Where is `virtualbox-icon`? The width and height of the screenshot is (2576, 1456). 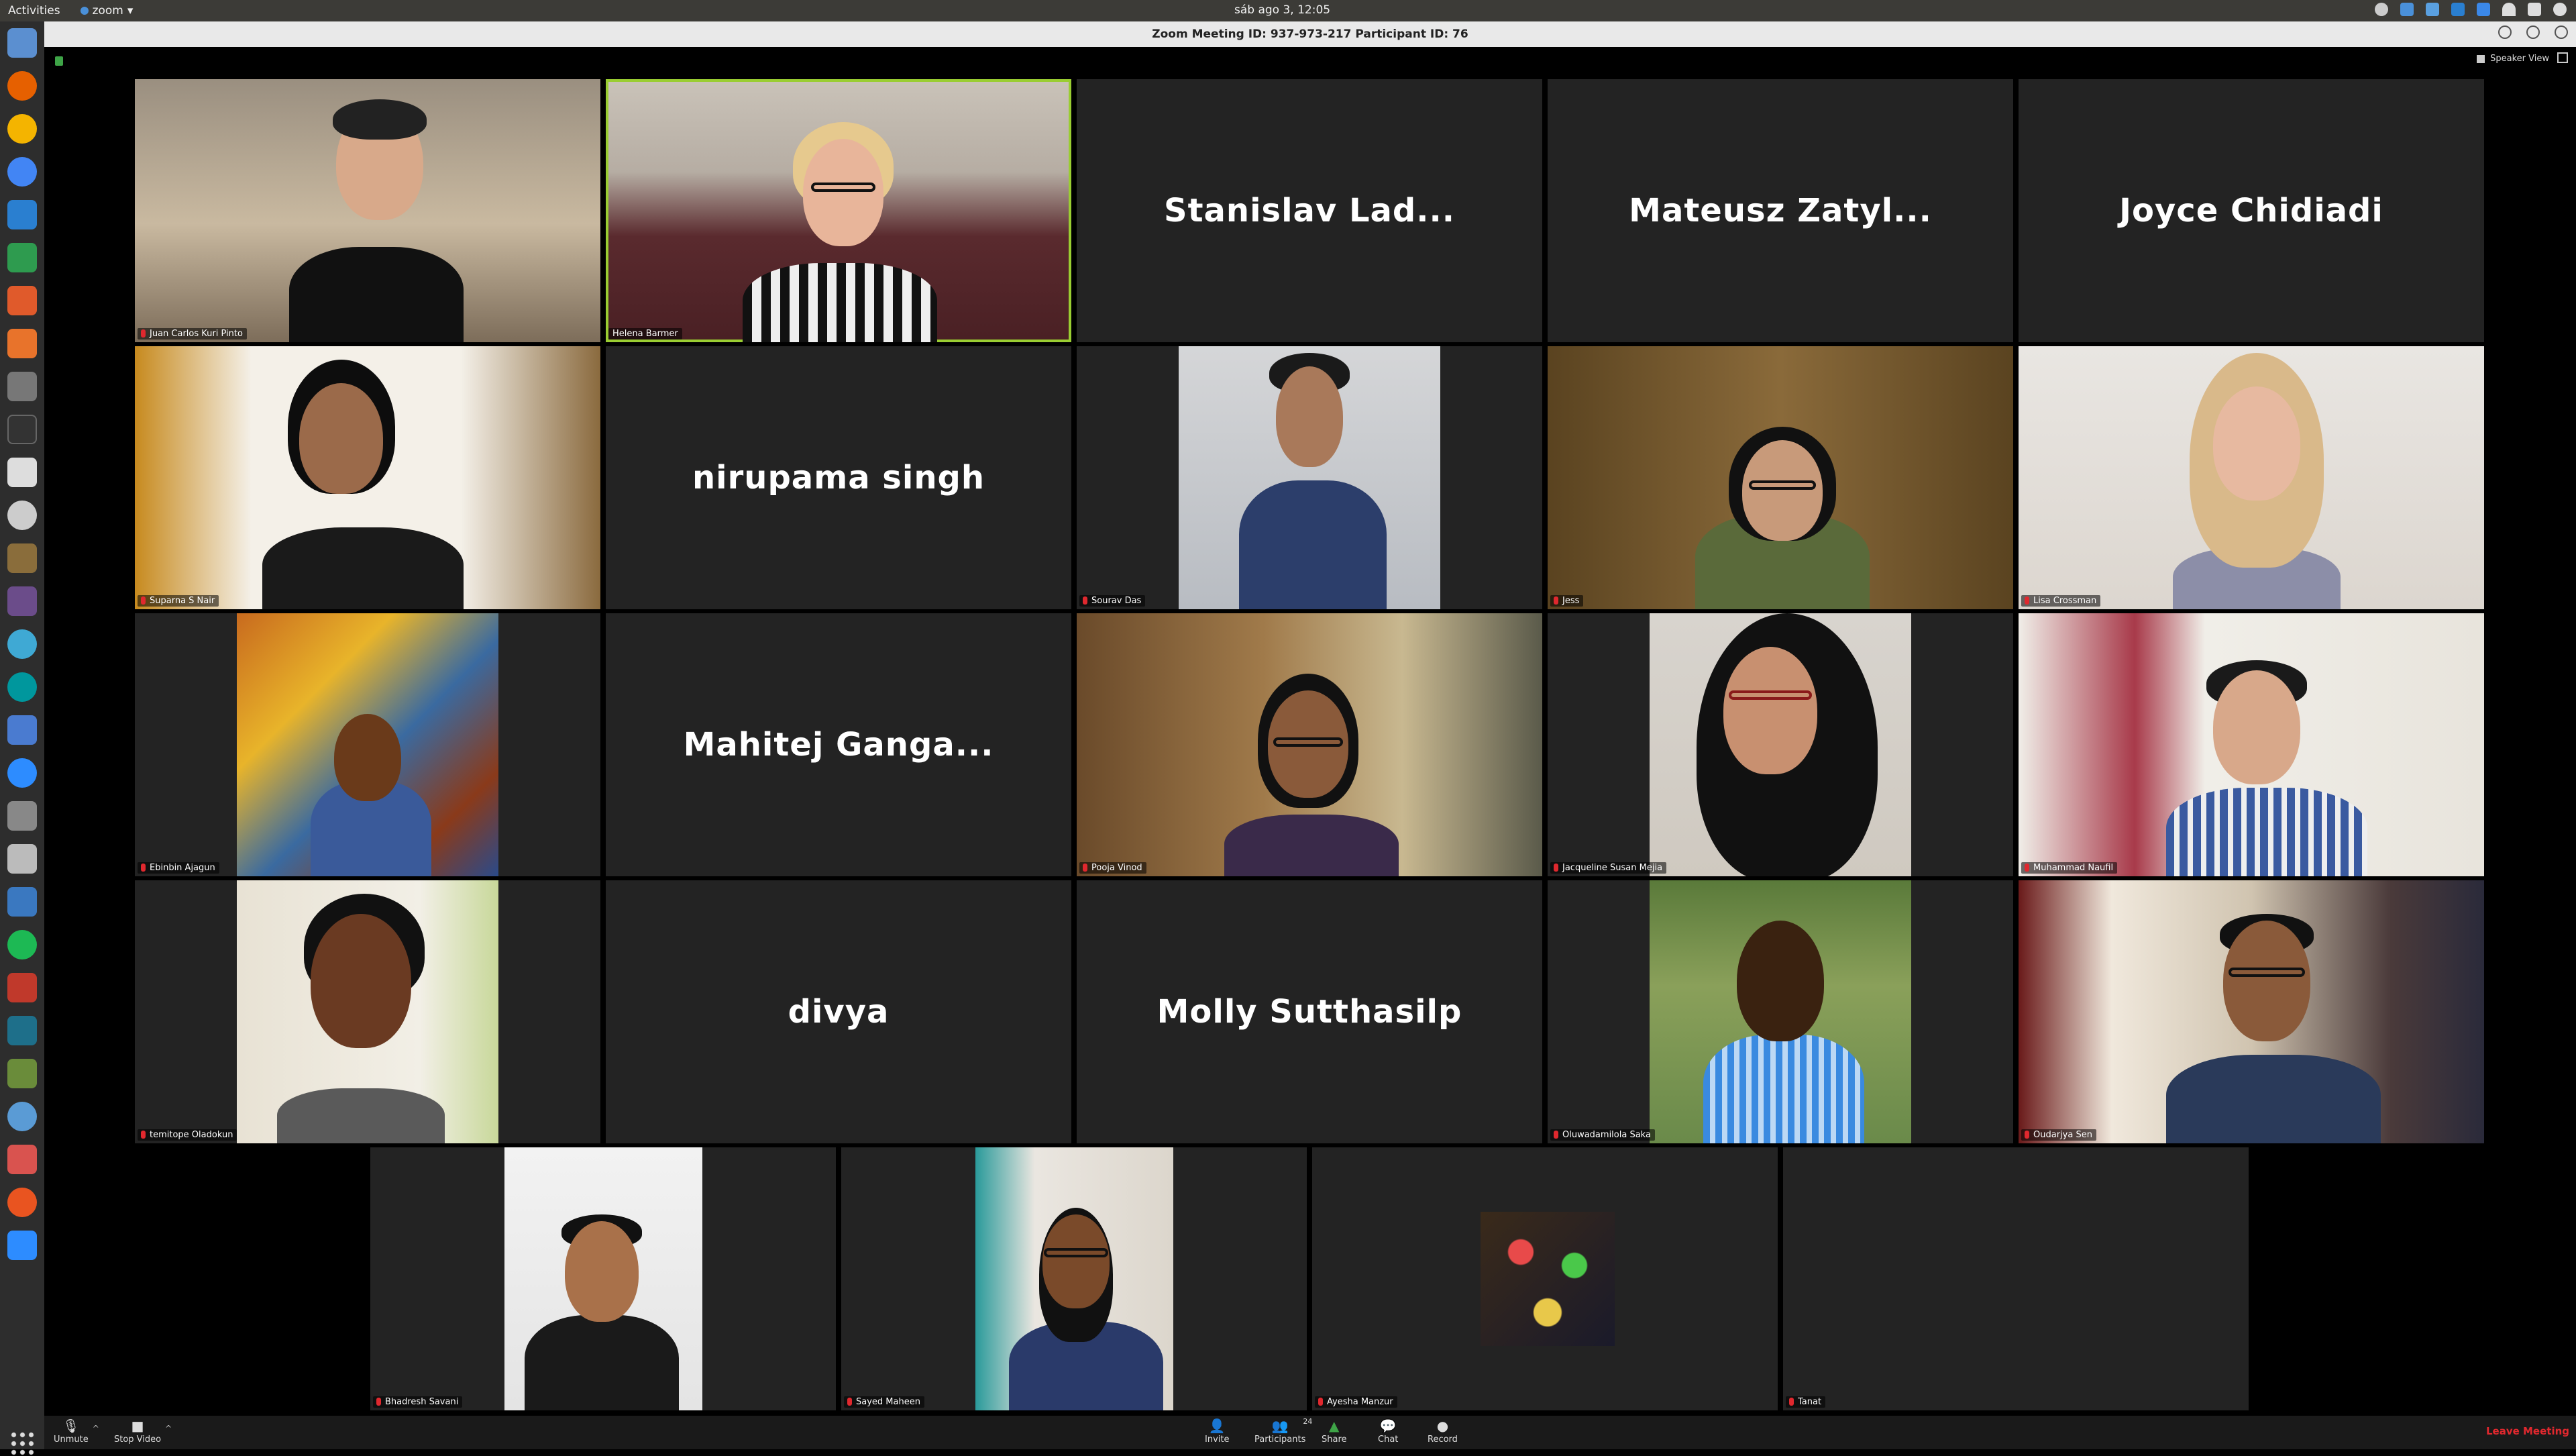
virtualbox-icon is located at coordinates (22, 902).